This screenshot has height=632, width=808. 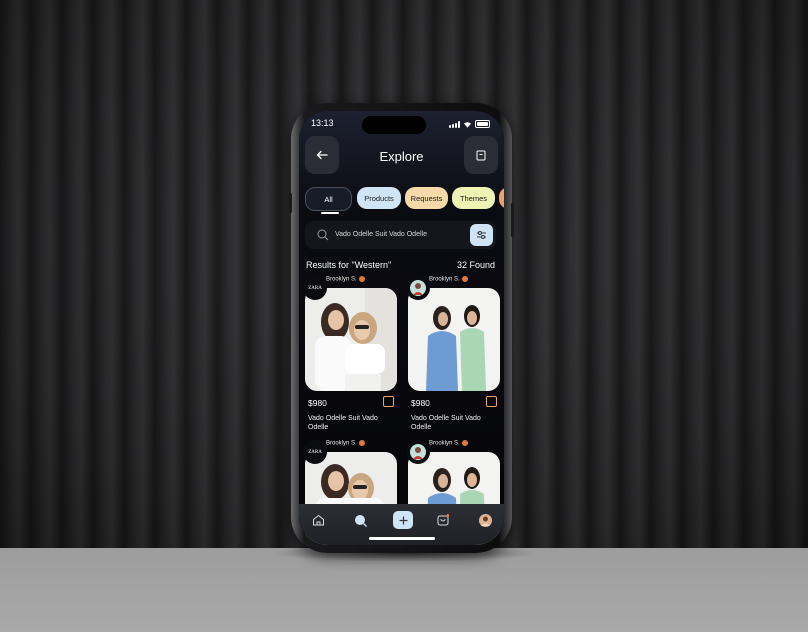 I want to click on chip-more, so click(x=501, y=198).